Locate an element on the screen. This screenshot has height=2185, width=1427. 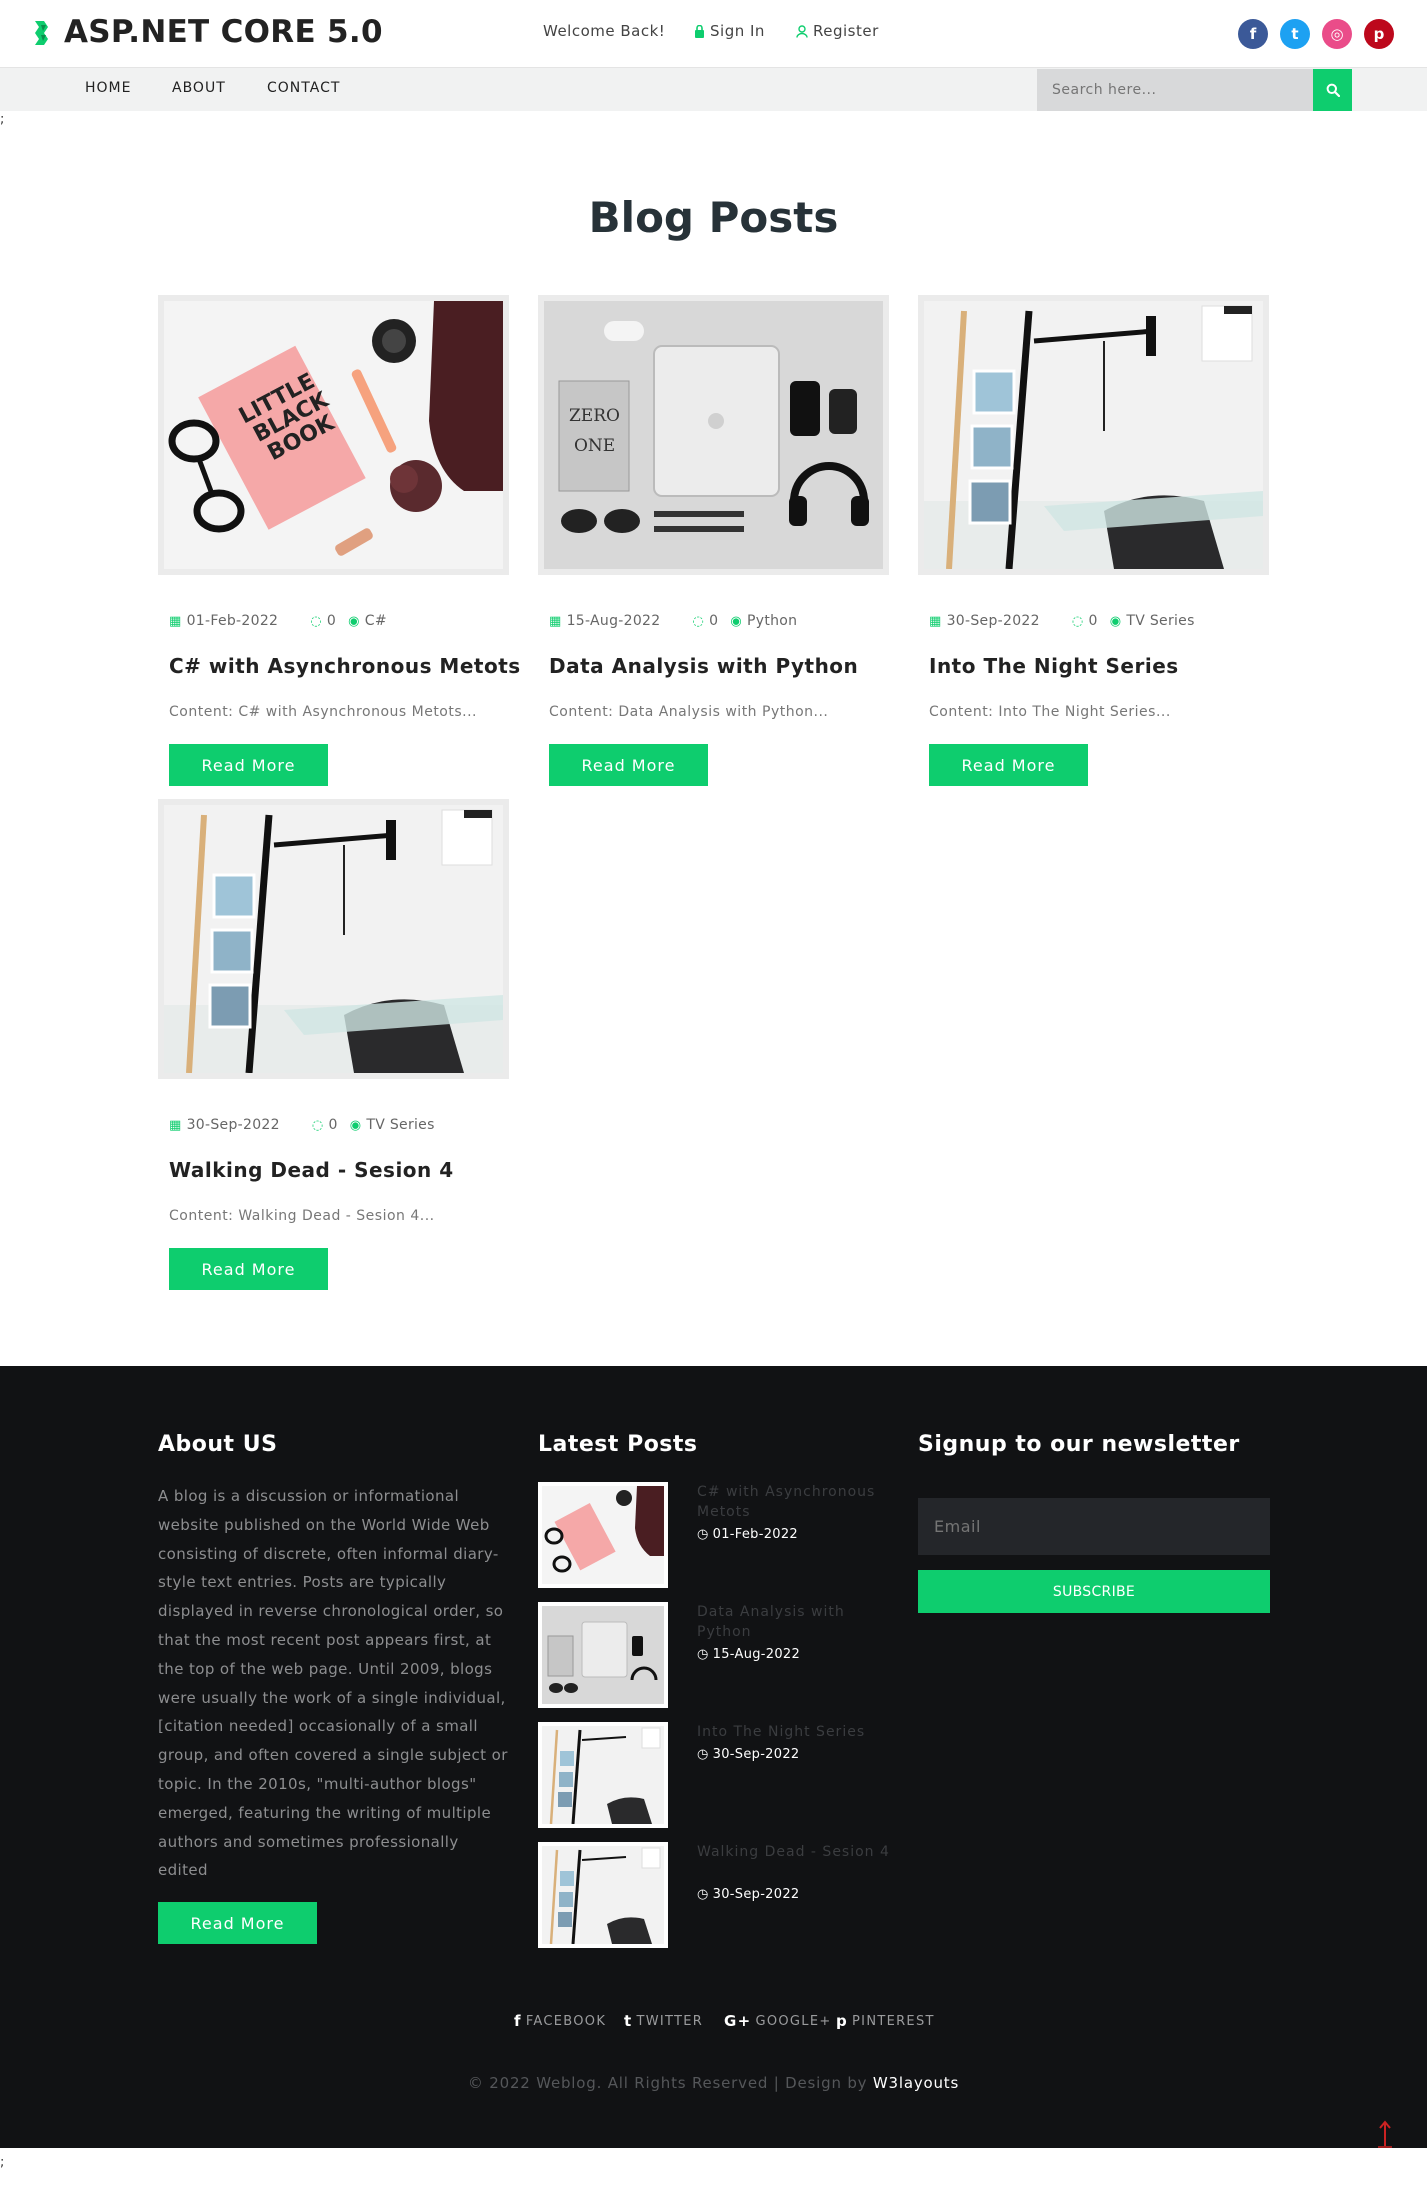
nav-about: ABOUT is located at coordinates (199, 88).